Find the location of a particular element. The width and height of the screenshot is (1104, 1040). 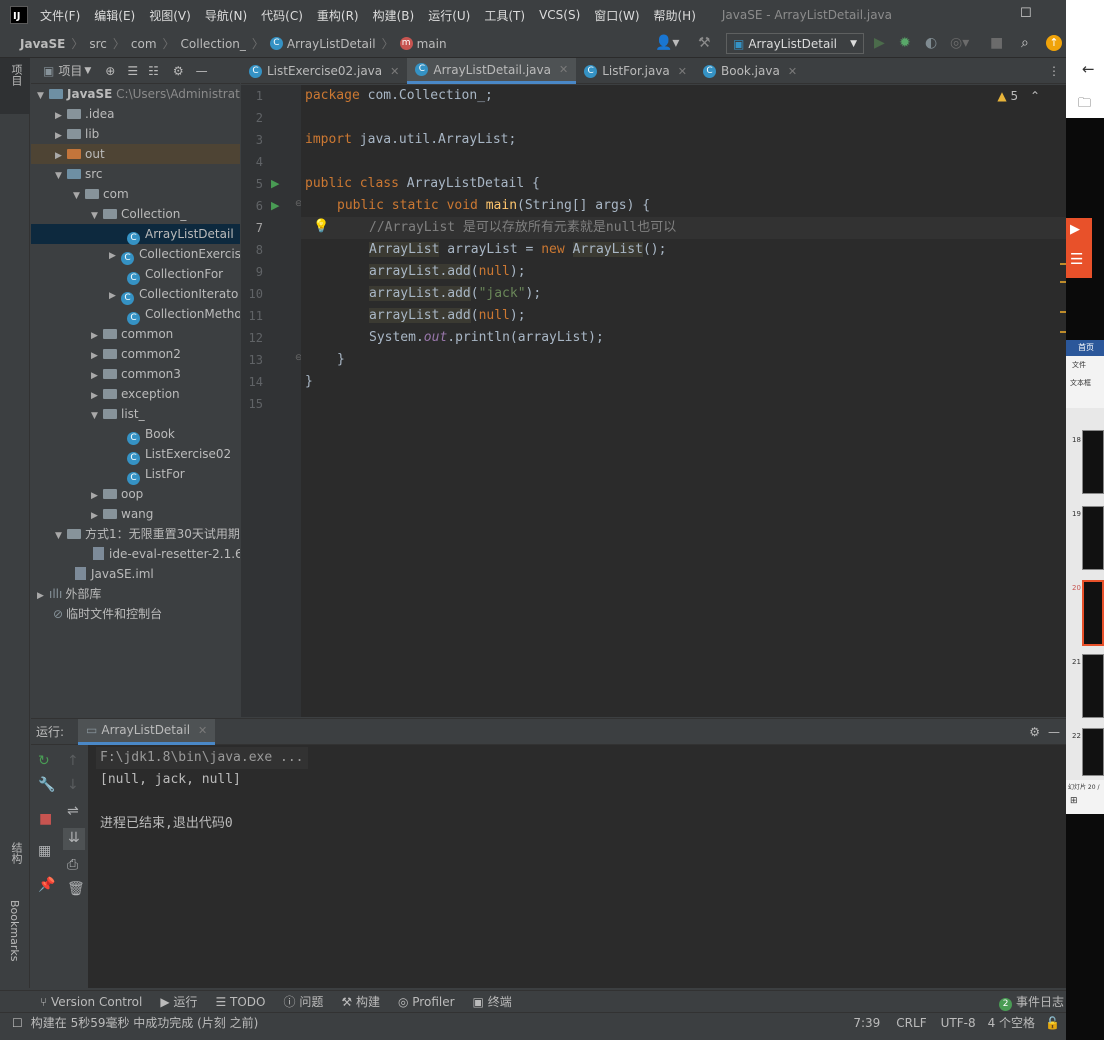

line-separator: CRLF is located at coordinates (911, 1023).